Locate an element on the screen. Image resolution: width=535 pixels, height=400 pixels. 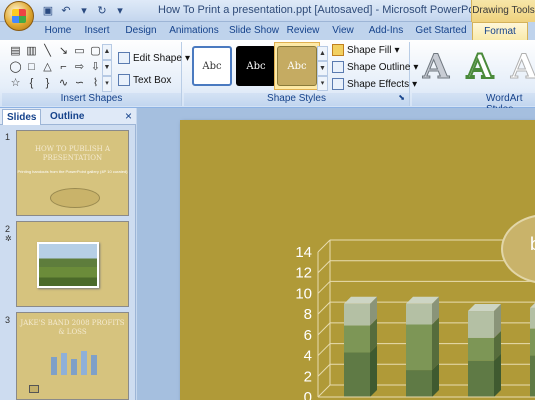
sound-icon is located at coordinates (34, 389).